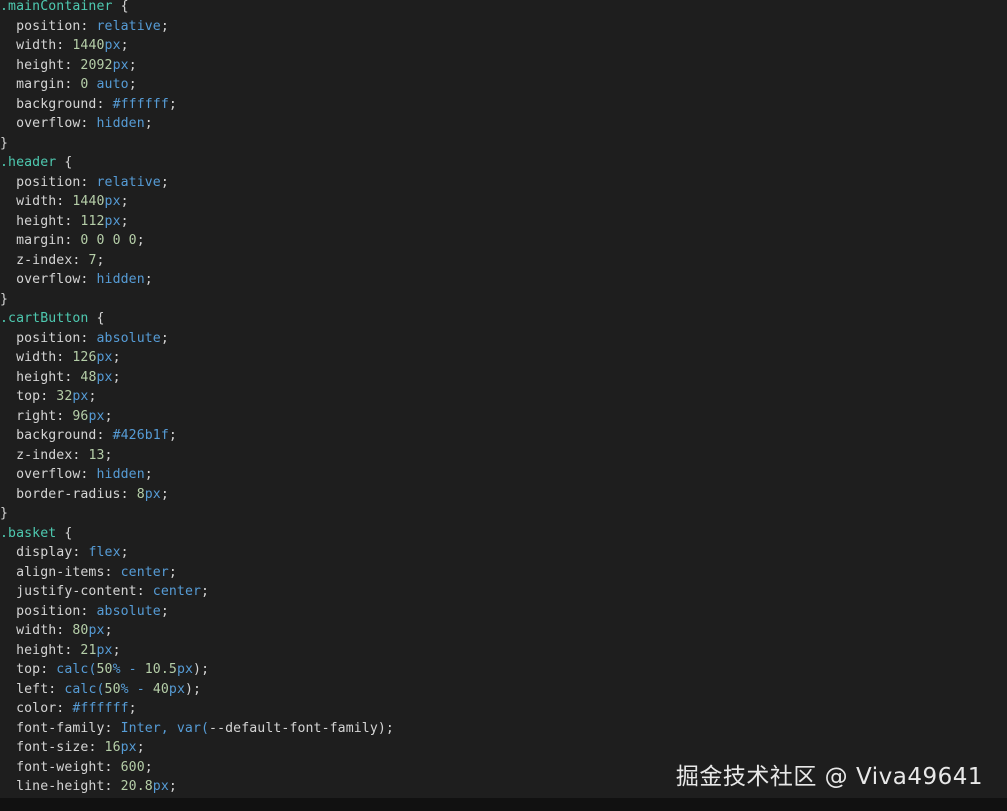 The height and width of the screenshot is (811, 1007). I want to click on code-token: 48, so click(88, 377).